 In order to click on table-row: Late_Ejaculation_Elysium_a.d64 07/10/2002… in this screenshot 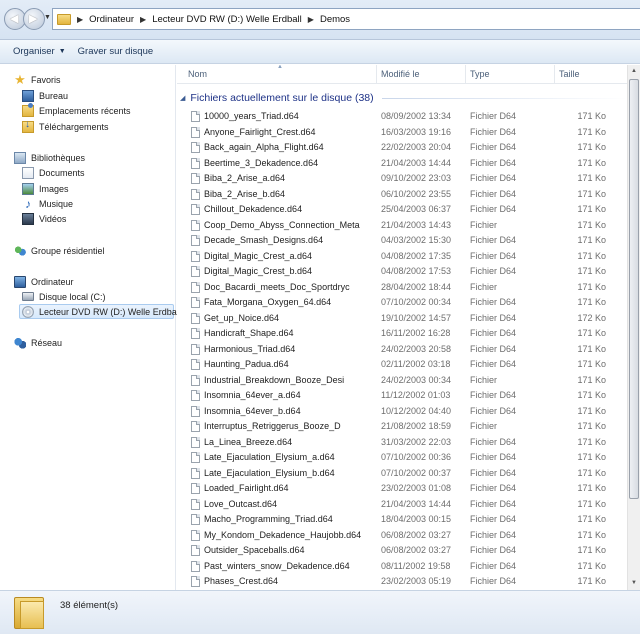, I will do `click(404, 458)`.